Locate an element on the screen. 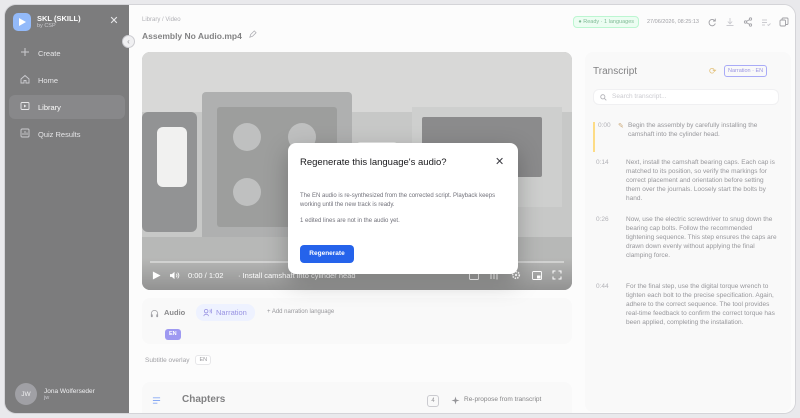 The width and height of the screenshot is (800, 418). close-dialog-icon: ✕ is located at coordinates (499, 161).